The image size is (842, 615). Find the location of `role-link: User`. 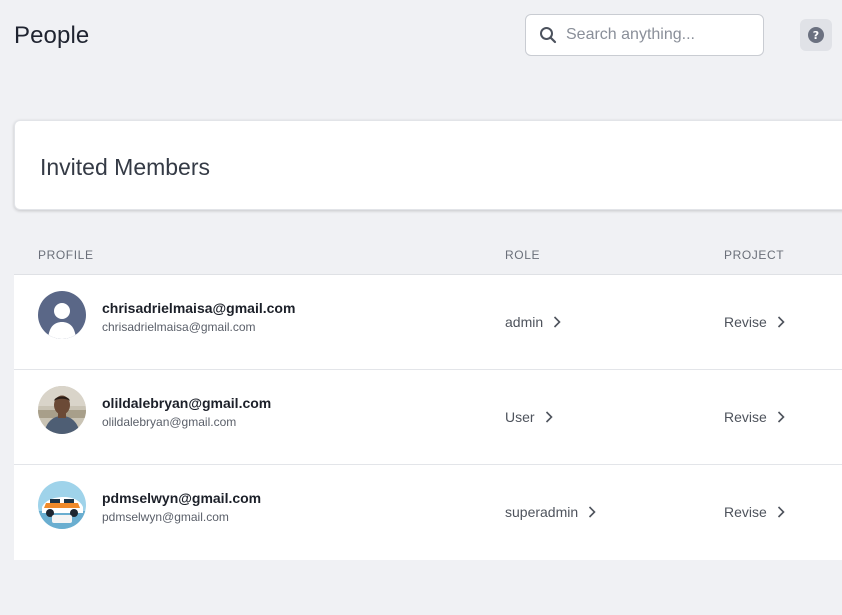

role-link: User is located at coordinates (529, 417).